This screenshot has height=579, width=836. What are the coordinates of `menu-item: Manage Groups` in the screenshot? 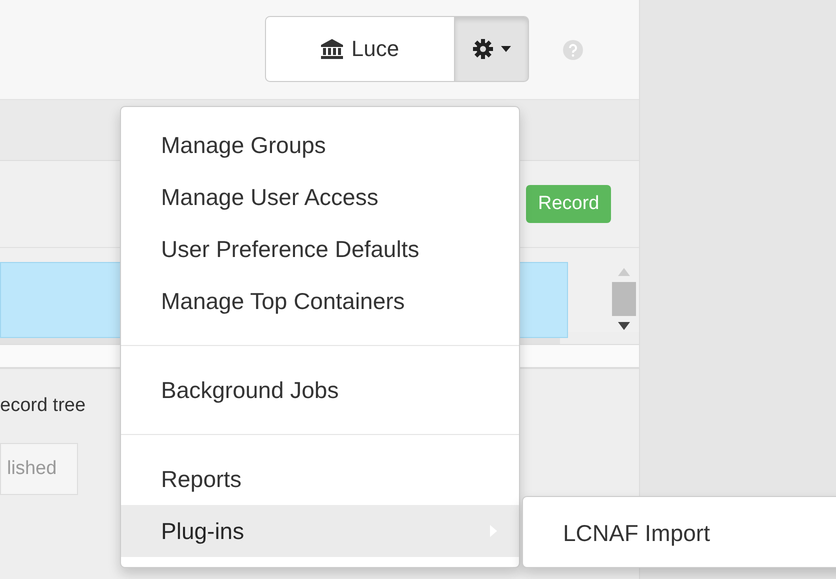 It's located at (320, 145).